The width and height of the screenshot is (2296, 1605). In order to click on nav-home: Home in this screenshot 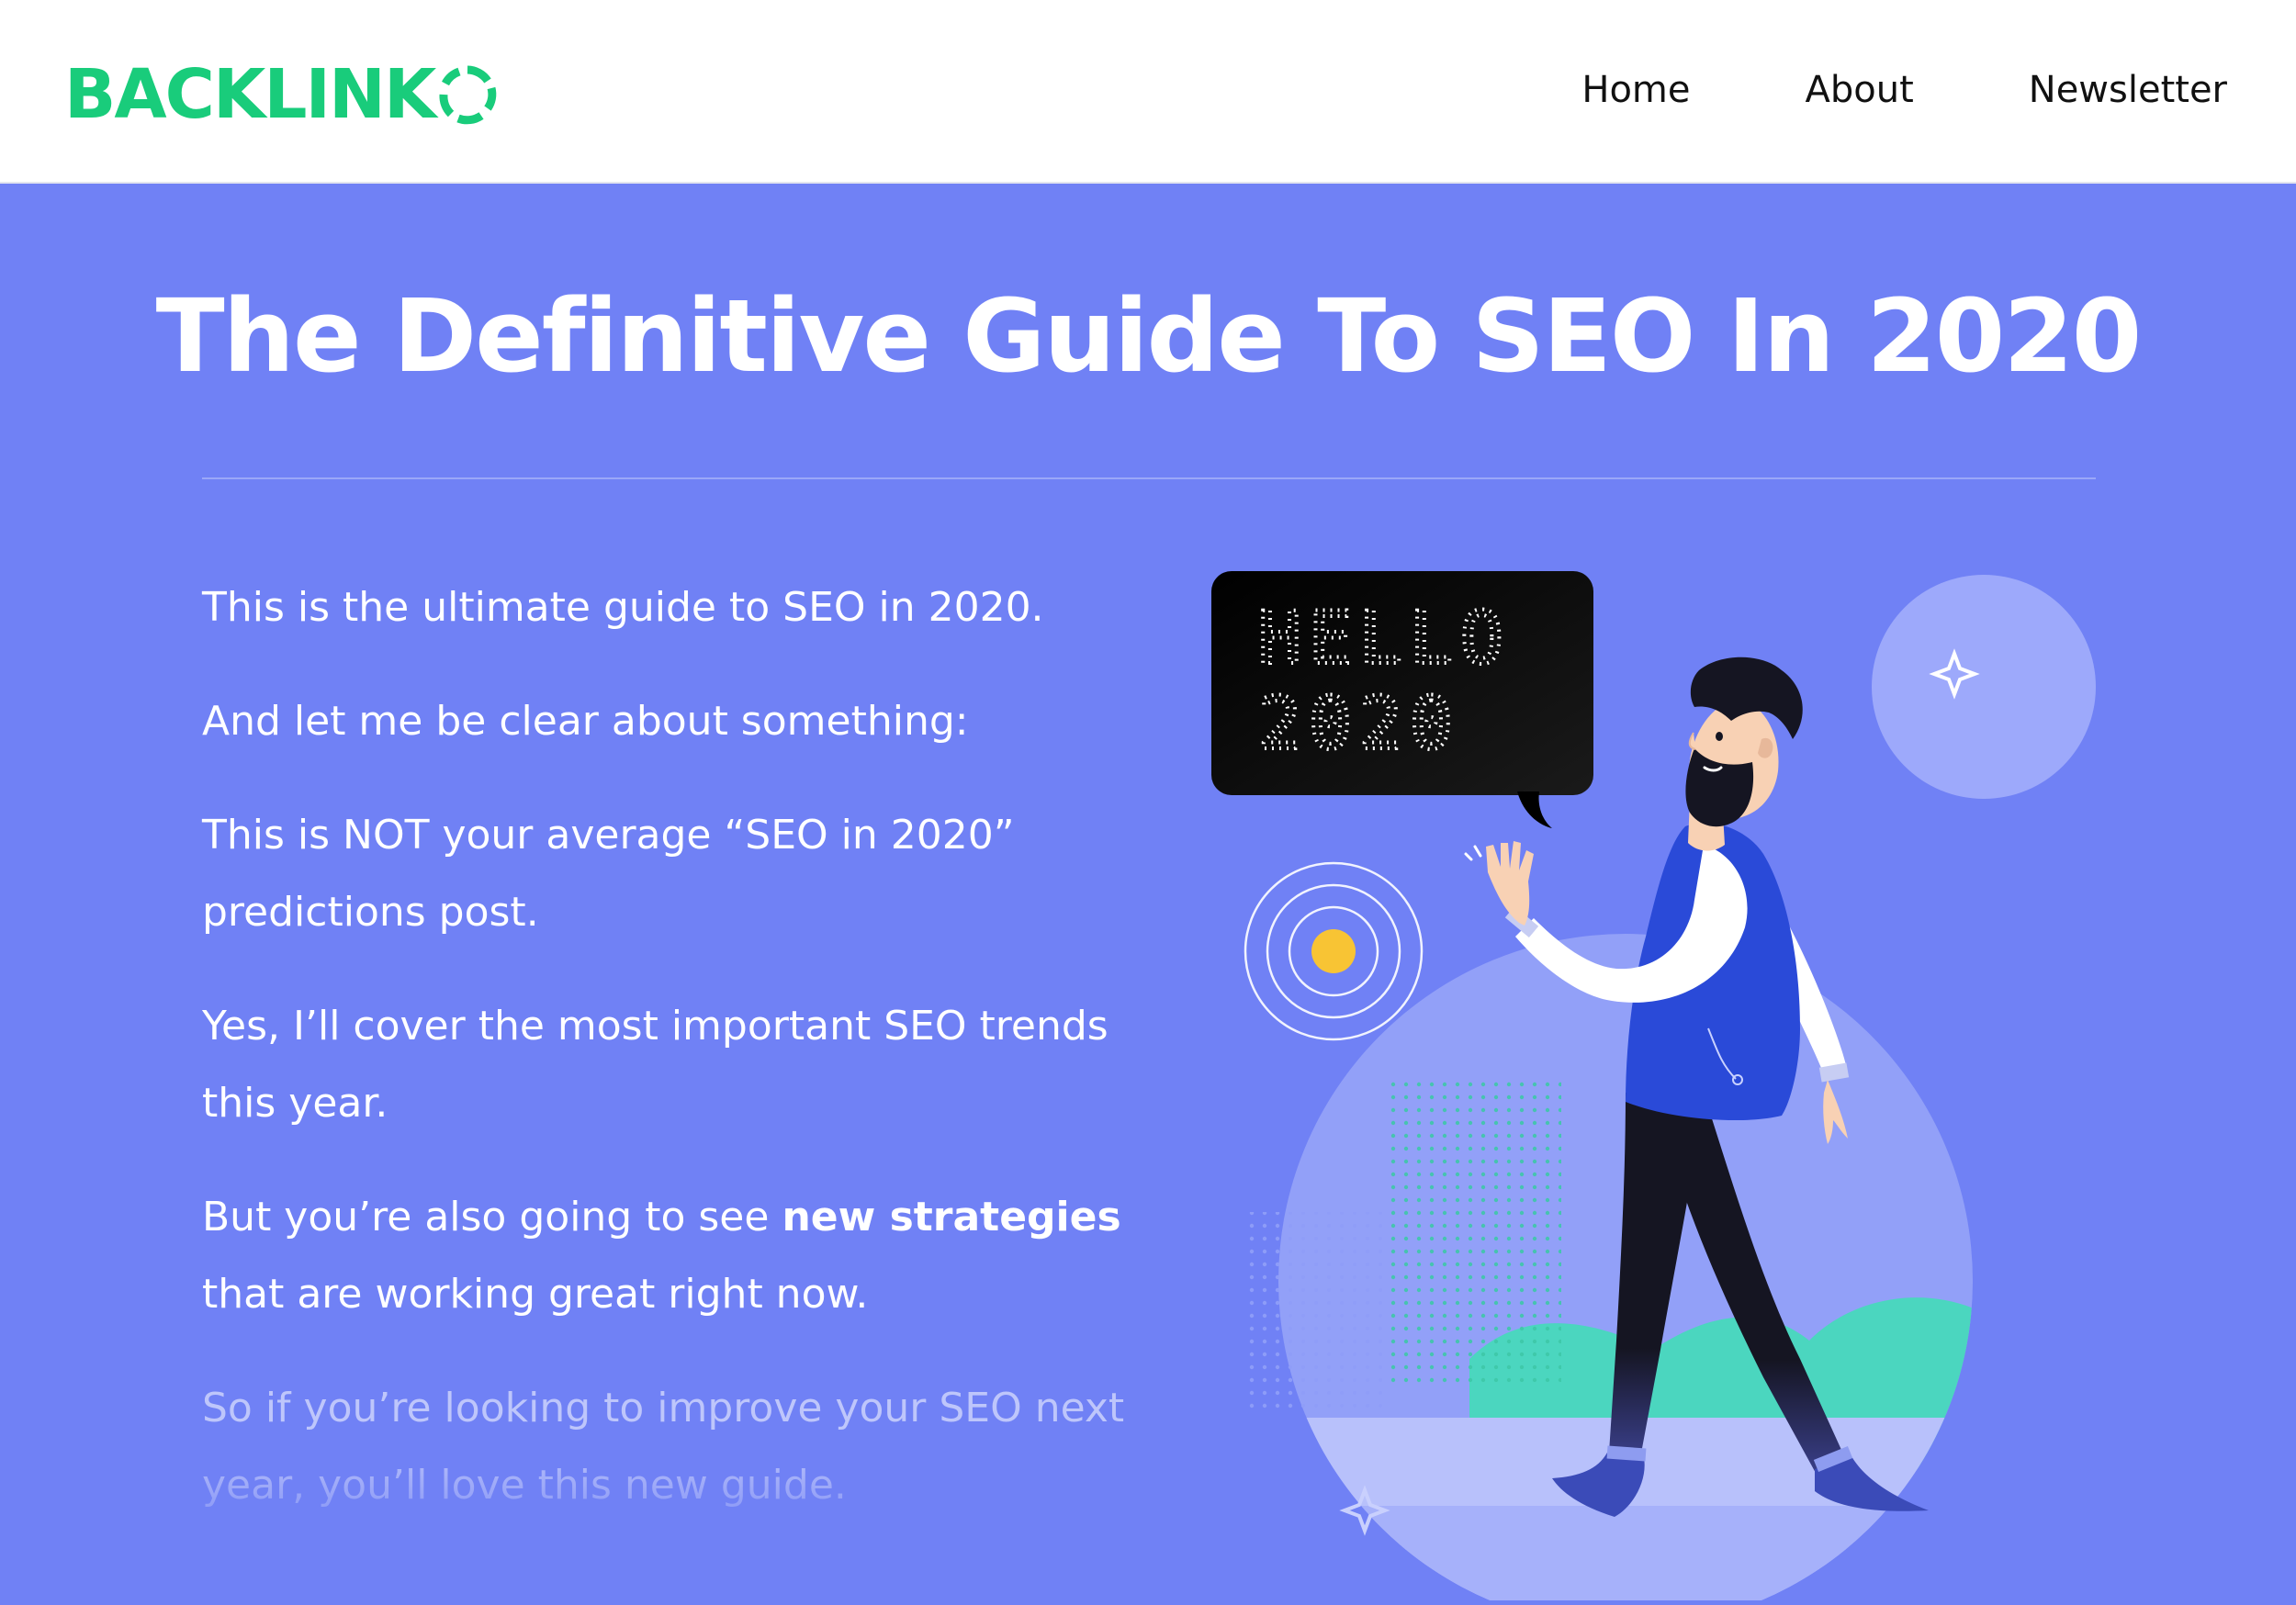, I will do `click(1635, 90)`.